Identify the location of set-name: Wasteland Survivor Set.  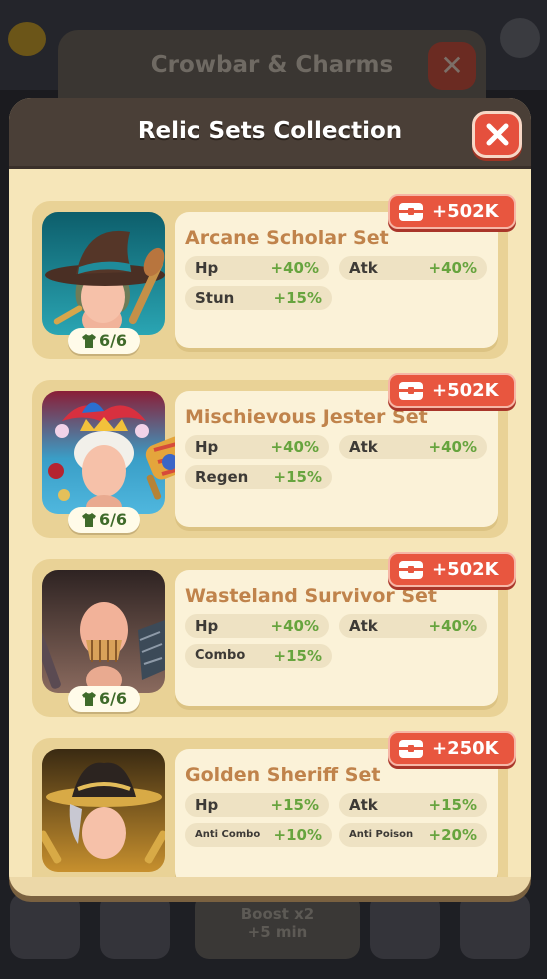
(311, 596).